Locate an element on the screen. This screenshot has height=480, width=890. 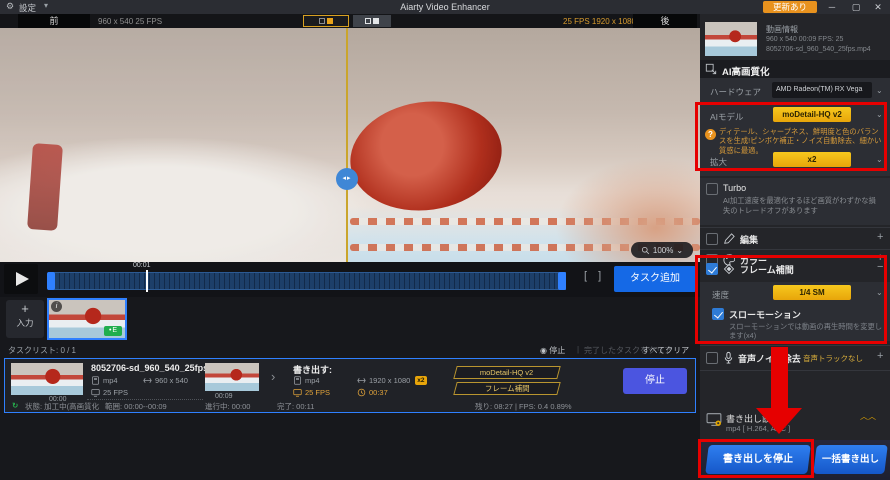
update-available-button: 更新あり is located at coordinates (790, 7).